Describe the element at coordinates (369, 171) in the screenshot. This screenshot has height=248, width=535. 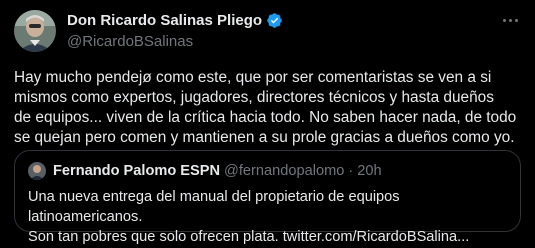
I see `quoted-time: 20h` at that location.